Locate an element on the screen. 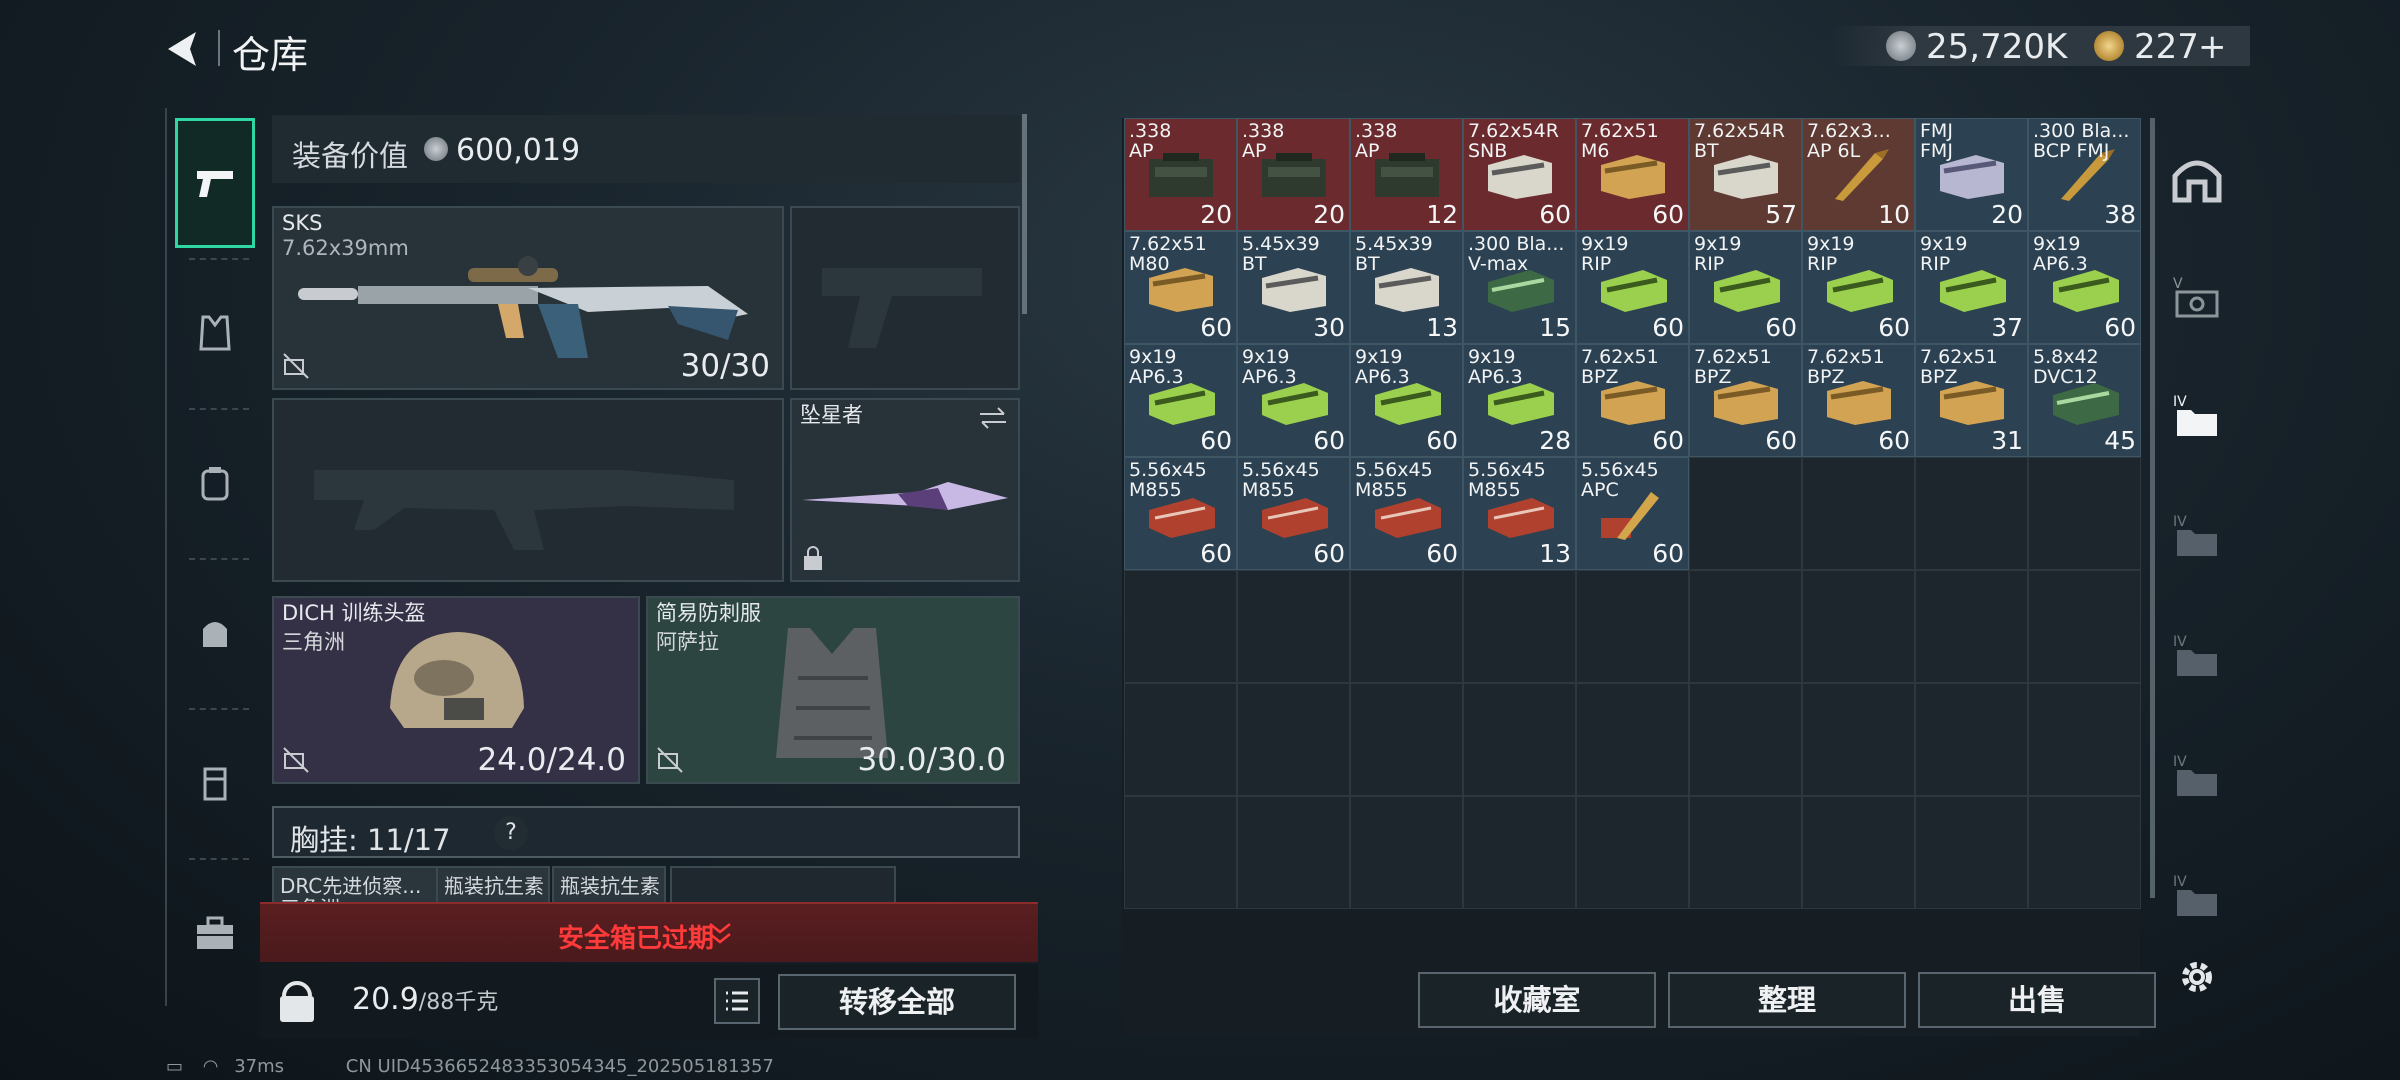 Image resolution: width=2400 pixels, height=1080 pixels. warehouse-home-button is located at coordinates (2197, 179).